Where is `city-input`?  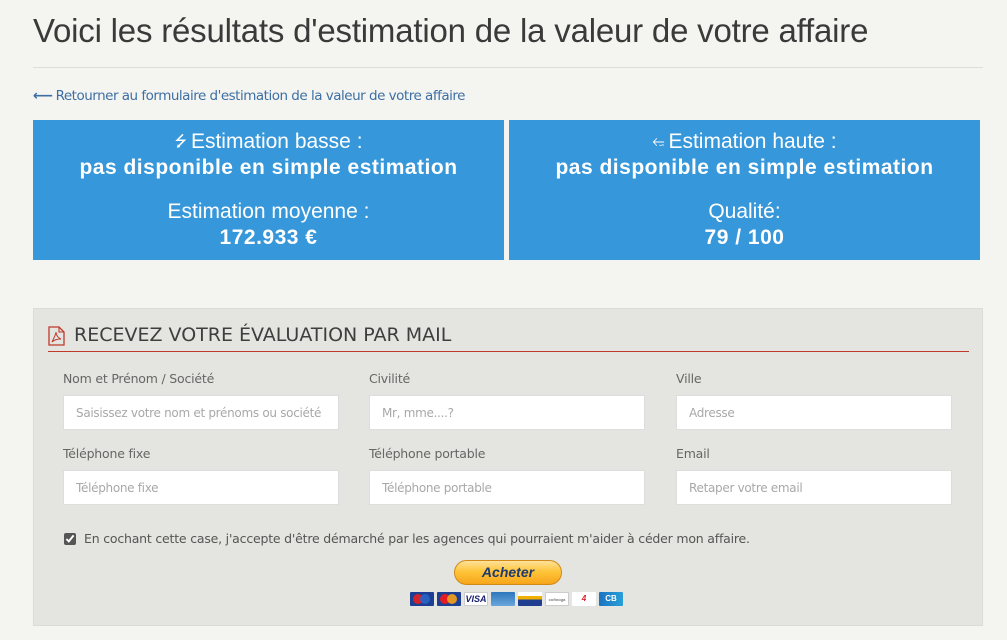
city-input is located at coordinates (814, 412).